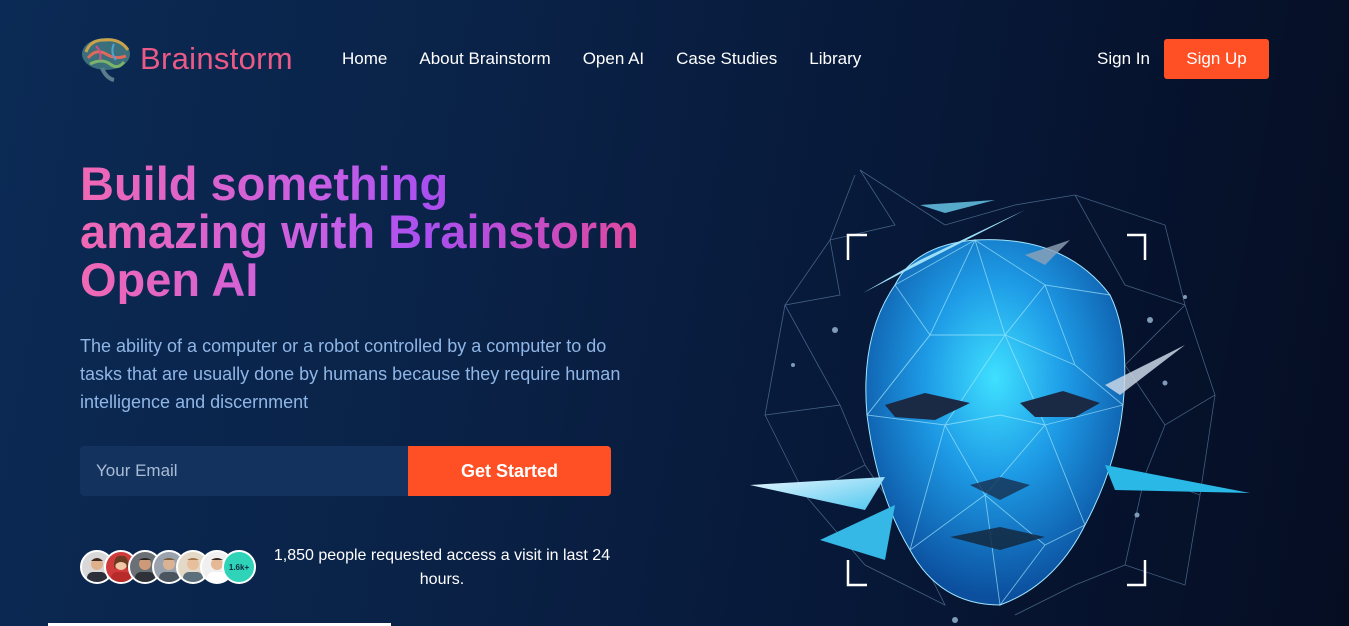  What do you see at coordinates (216, 58) in the screenshot?
I see `brand-name: Brainstorm` at bounding box center [216, 58].